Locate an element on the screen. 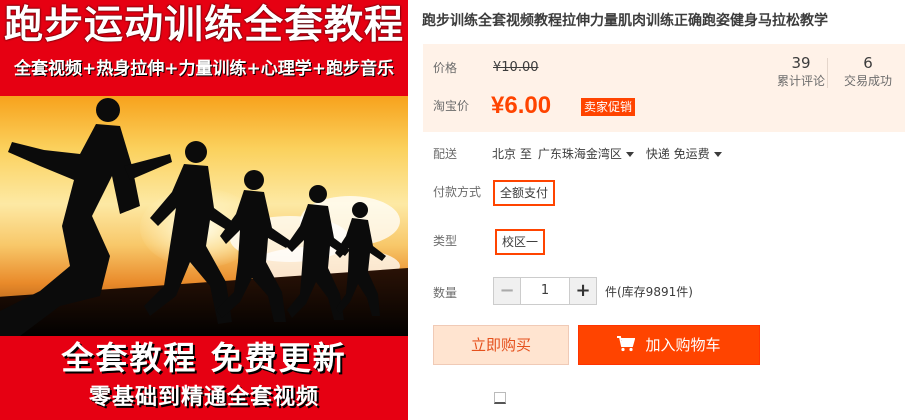 The image size is (907, 420). hero-bottom-title: 全套教程 免费更新 is located at coordinates (204, 358).